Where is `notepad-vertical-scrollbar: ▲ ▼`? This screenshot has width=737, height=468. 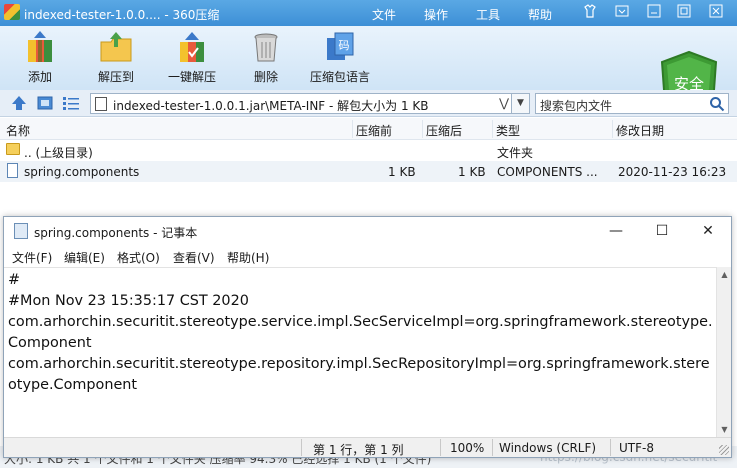
notepad-vertical-scrollbar: ▲ ▼ is located at coordinates (723, 352).